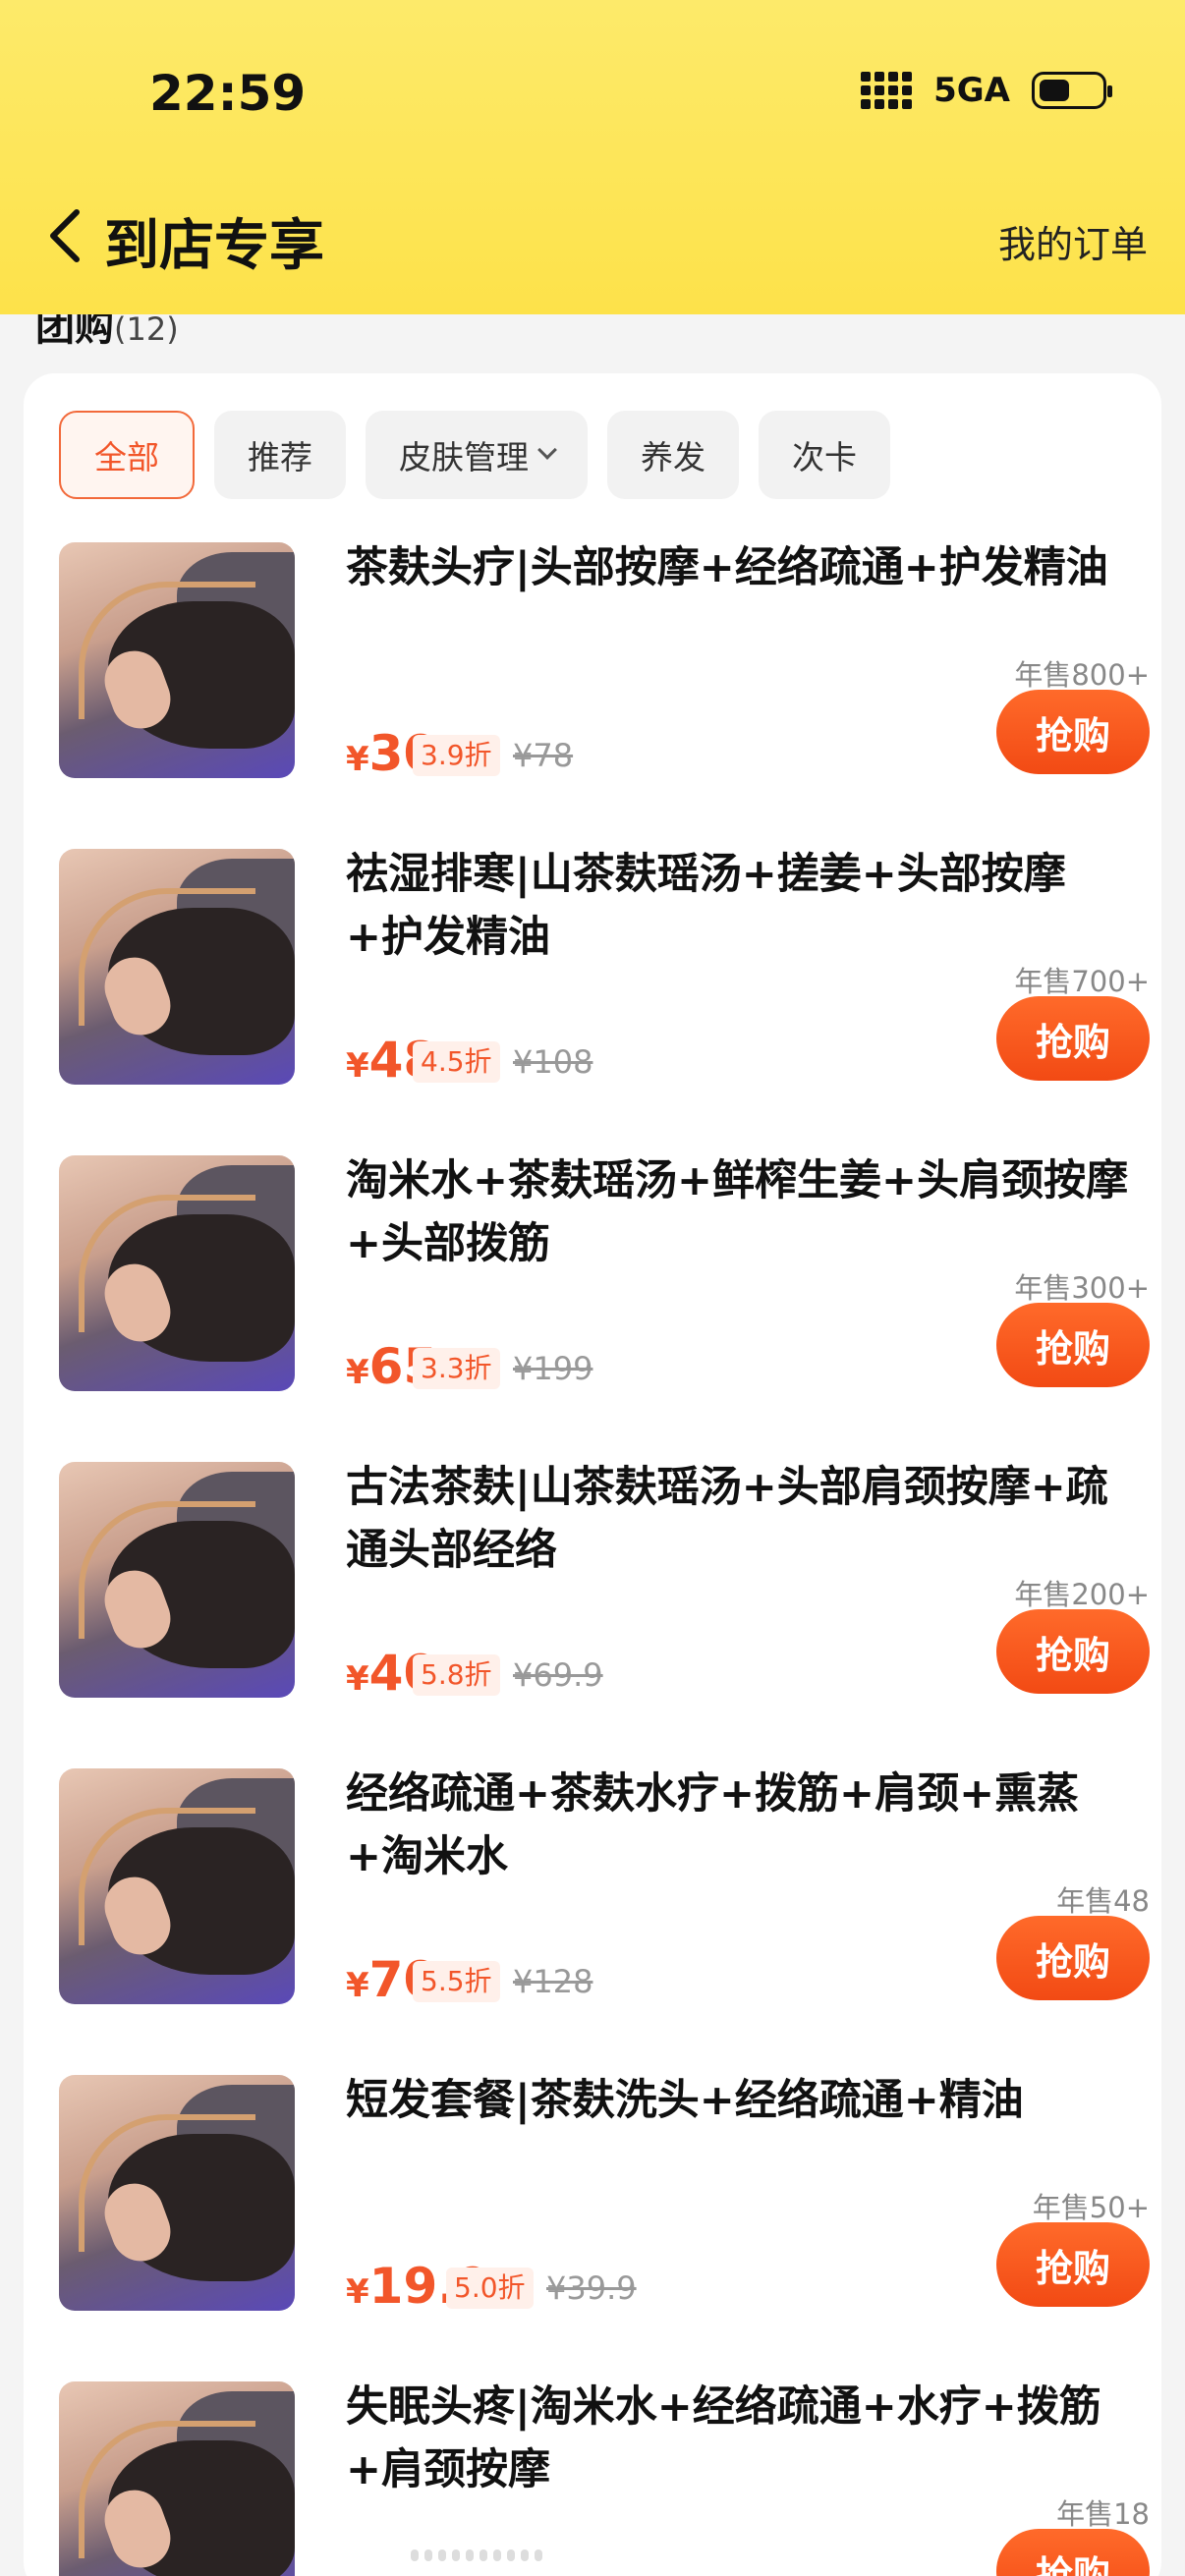 This screenshot has width=1185, height=2576. I want to click on discount-badge: 5.5折, so click(457, 1981).